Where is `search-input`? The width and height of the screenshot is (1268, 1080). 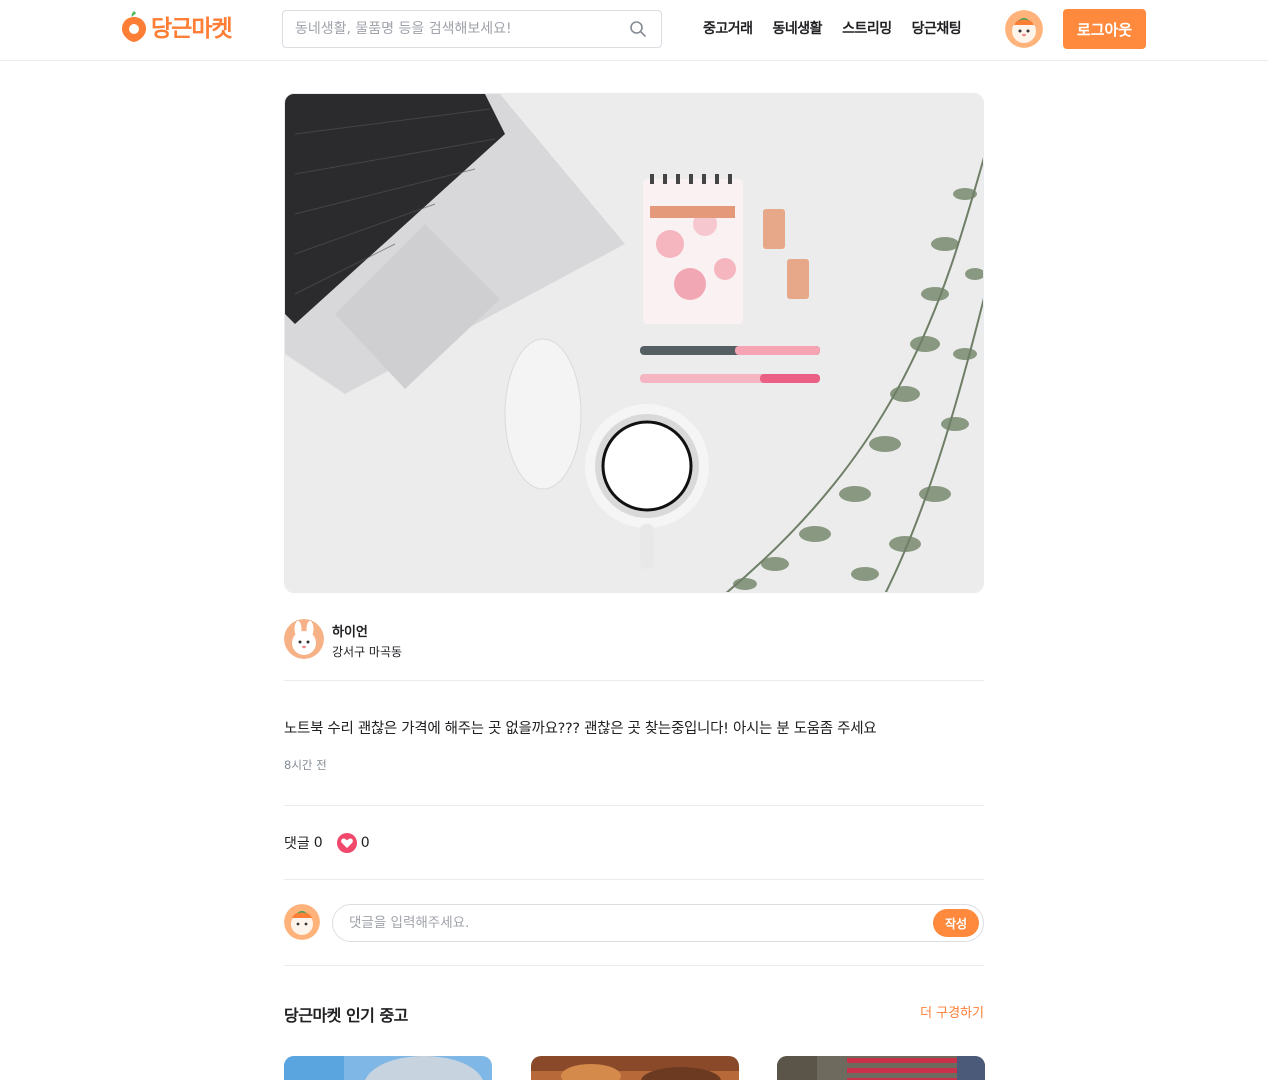
search-input is located at coordinates (448, 29).